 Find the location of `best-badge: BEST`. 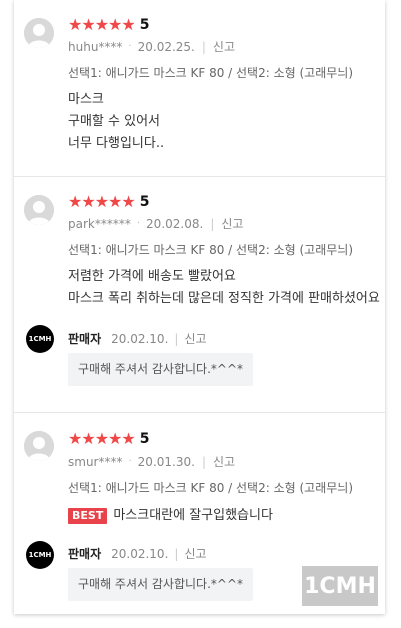

best-badge: BEST is located at coordinates (88, 516).